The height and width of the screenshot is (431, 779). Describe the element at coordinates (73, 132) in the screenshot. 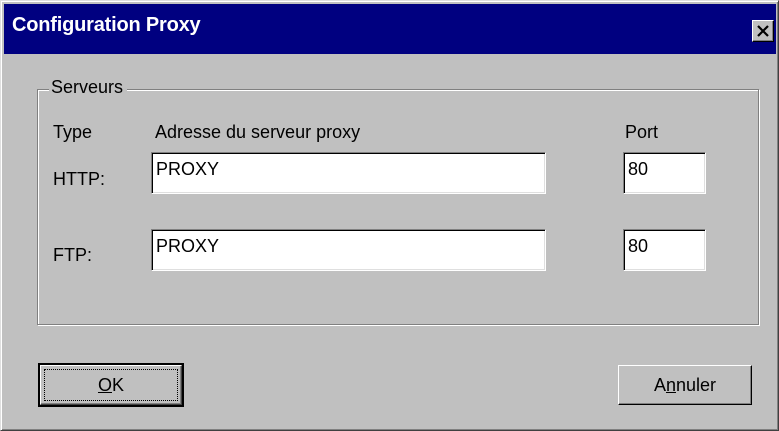

I see `column-header-type: Type` at that location.